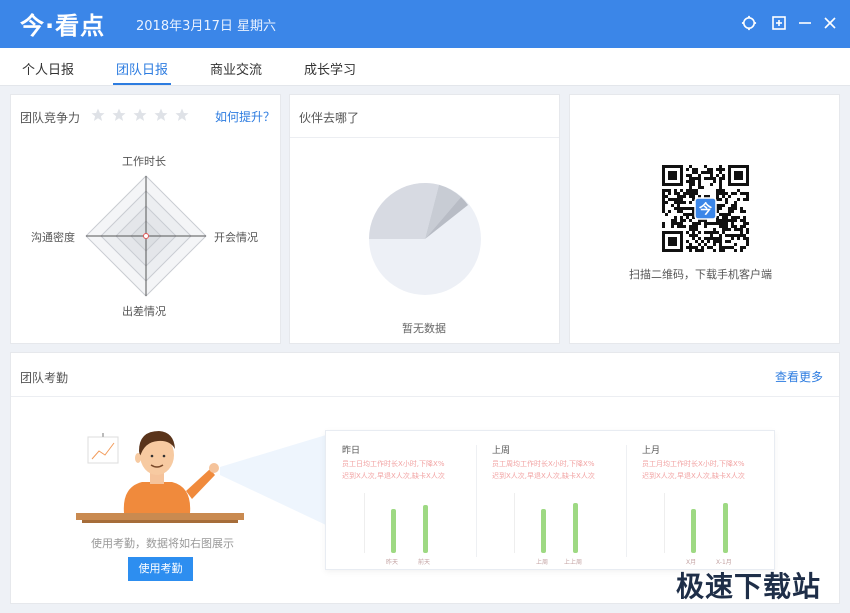  What do you see at coordinates (392, 562) in the screenshot?
I see `preview-x-label: 昨天` at bounding box center [392, 562].